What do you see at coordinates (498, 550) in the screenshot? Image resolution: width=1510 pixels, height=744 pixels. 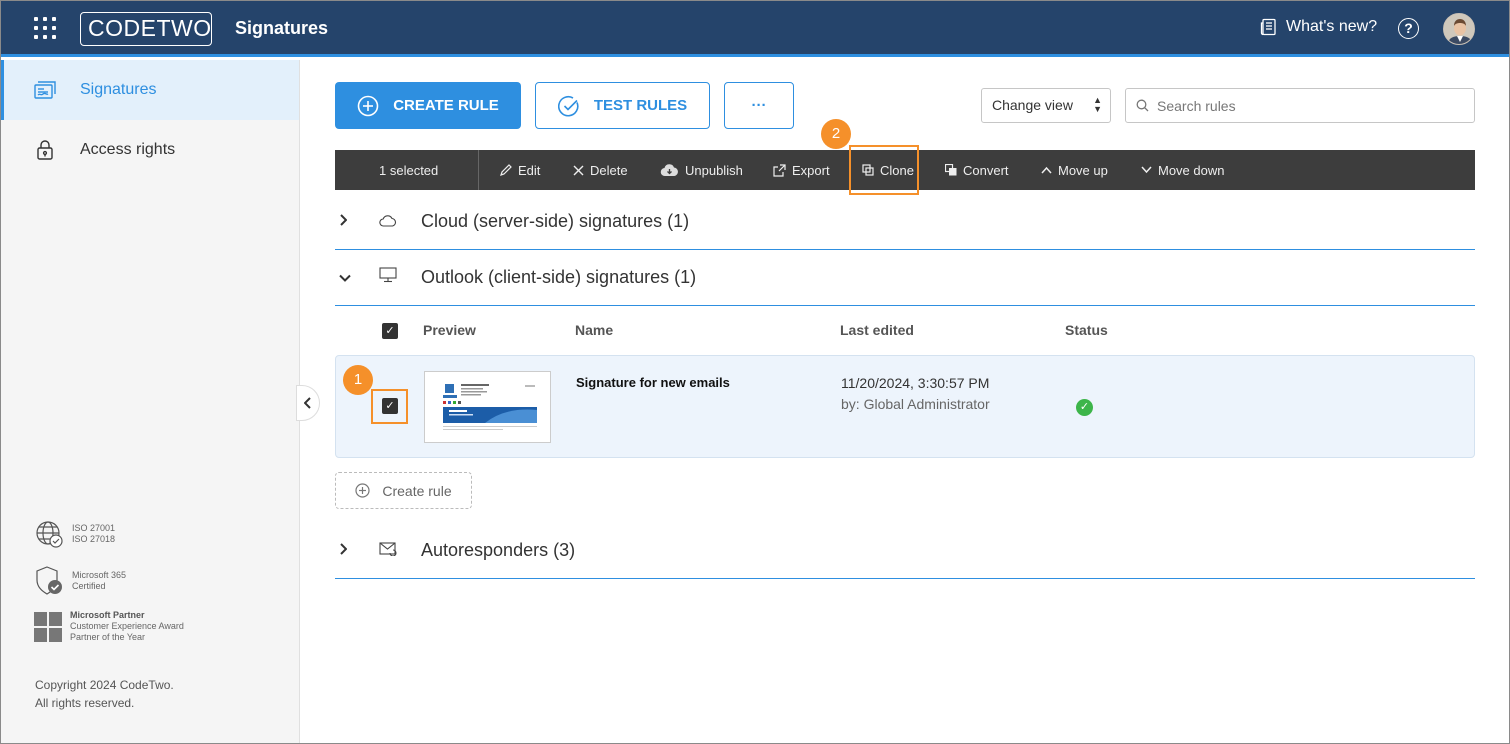 I see `group-title: Autoresponders (3)` at bounding box center [498, 550].